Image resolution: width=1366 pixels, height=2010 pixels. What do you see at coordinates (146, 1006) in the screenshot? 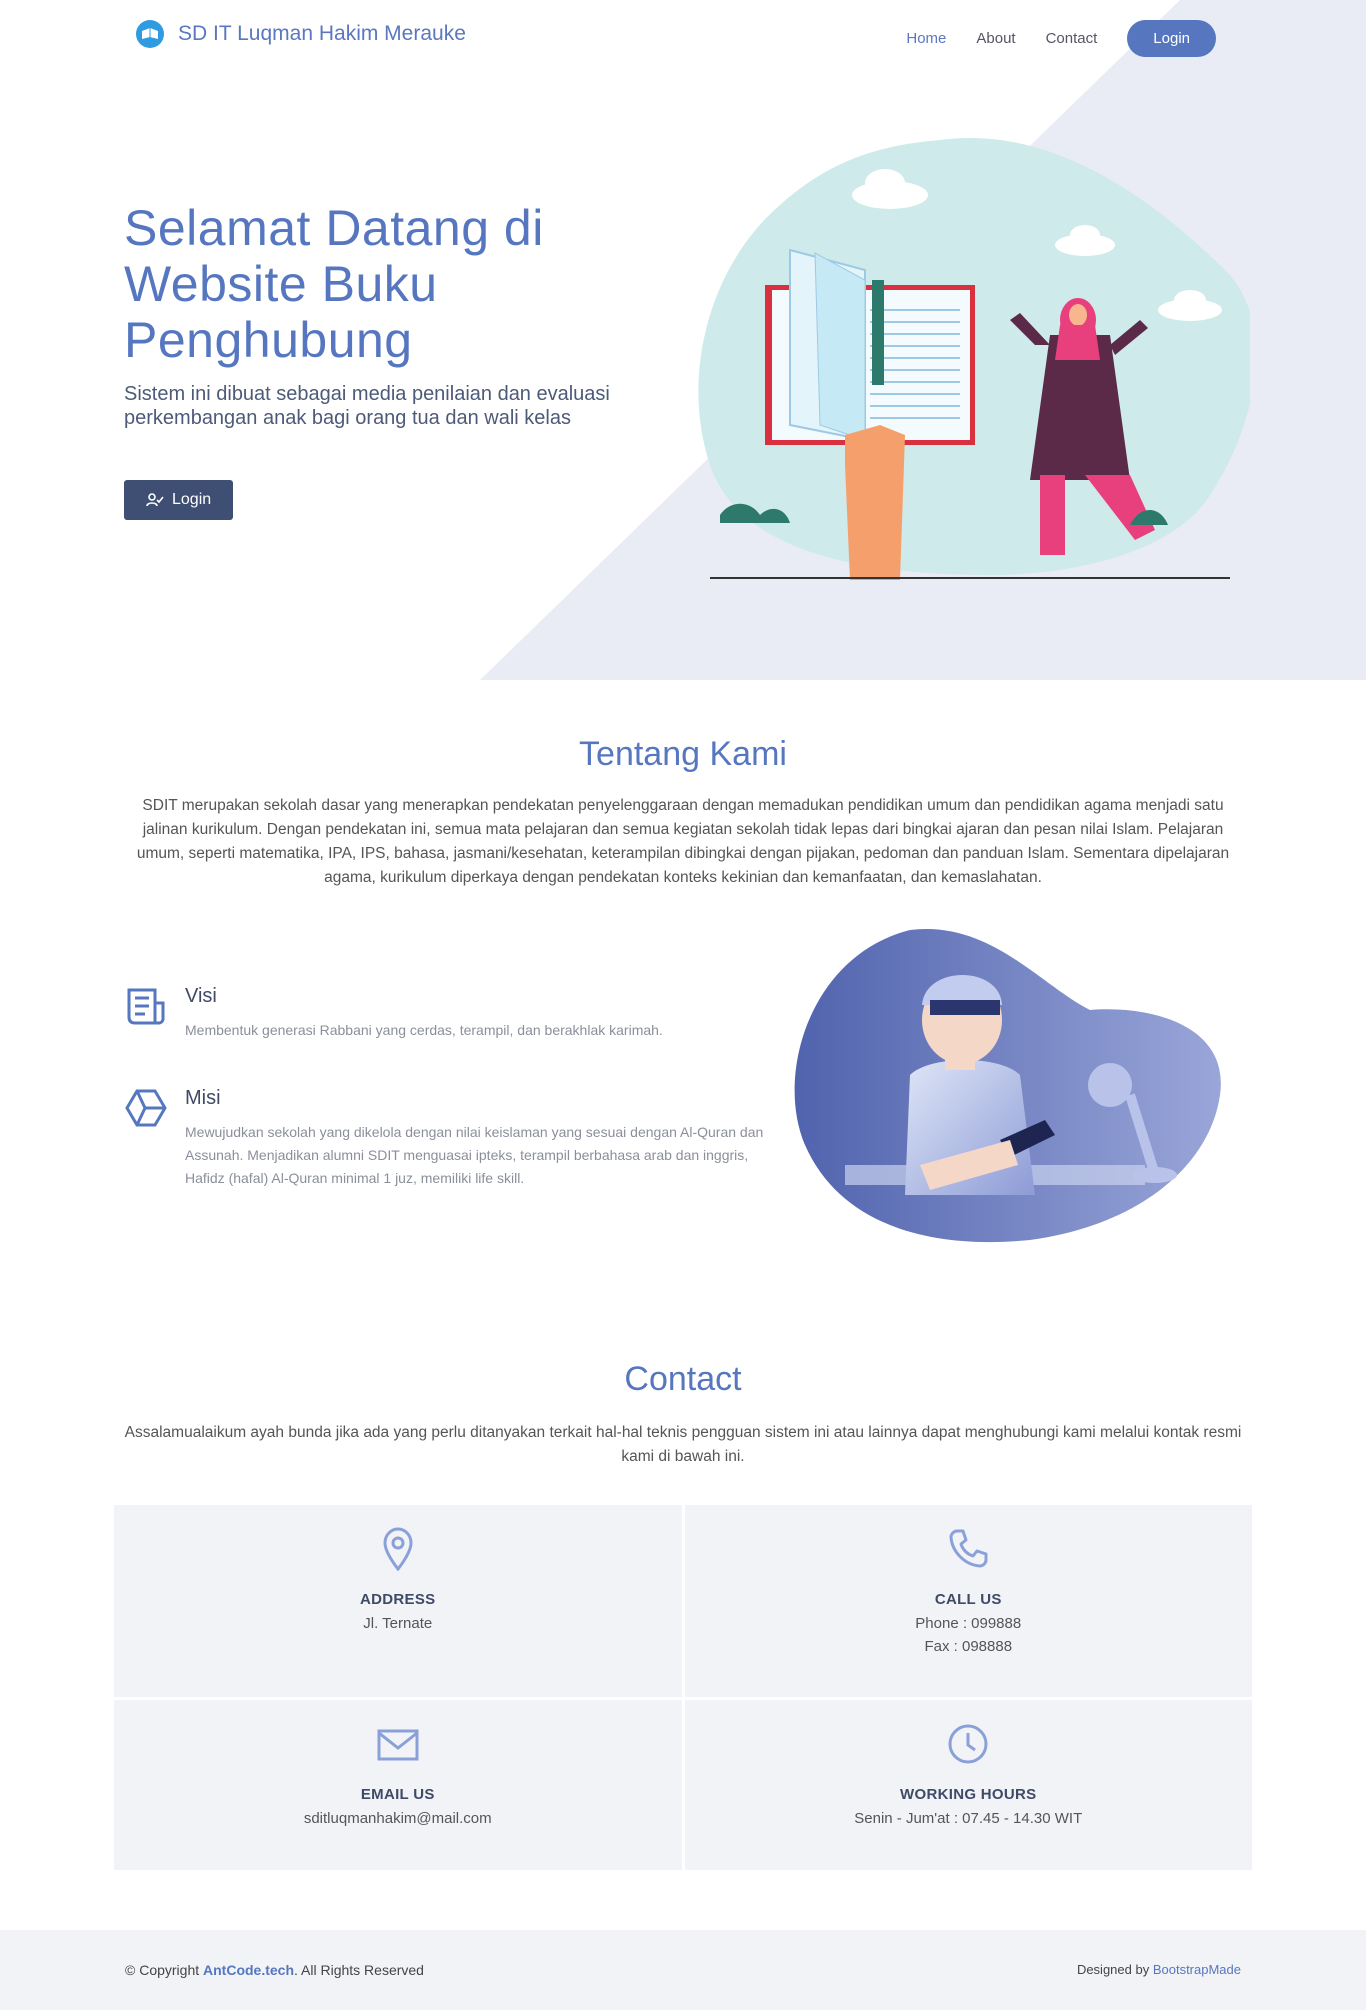
I see `newspaper-icon` at bounding box center [146, 1006].